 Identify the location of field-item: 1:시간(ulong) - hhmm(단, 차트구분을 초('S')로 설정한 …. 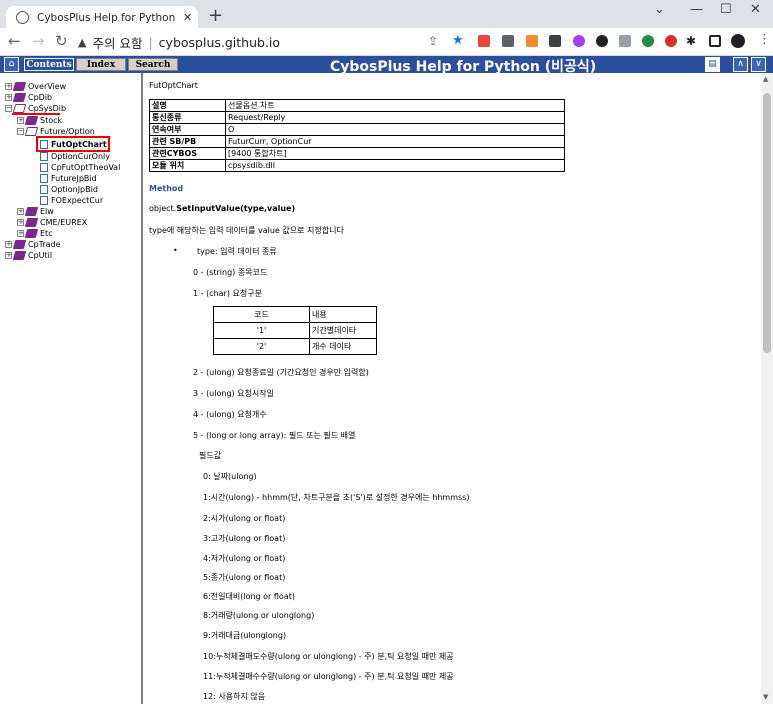
(336, 497).